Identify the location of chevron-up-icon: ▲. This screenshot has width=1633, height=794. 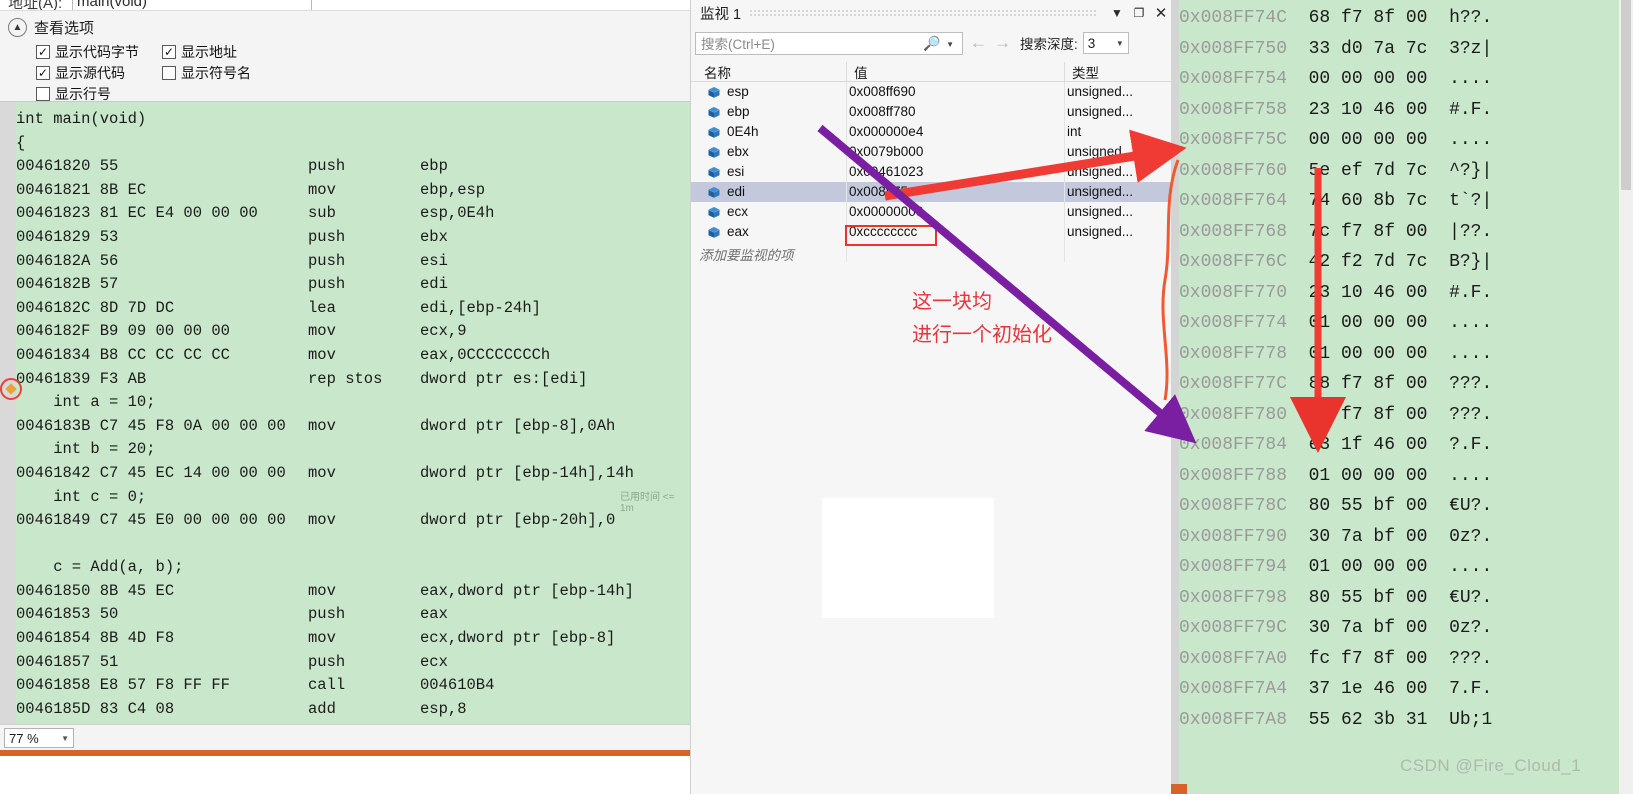
(17, 27).